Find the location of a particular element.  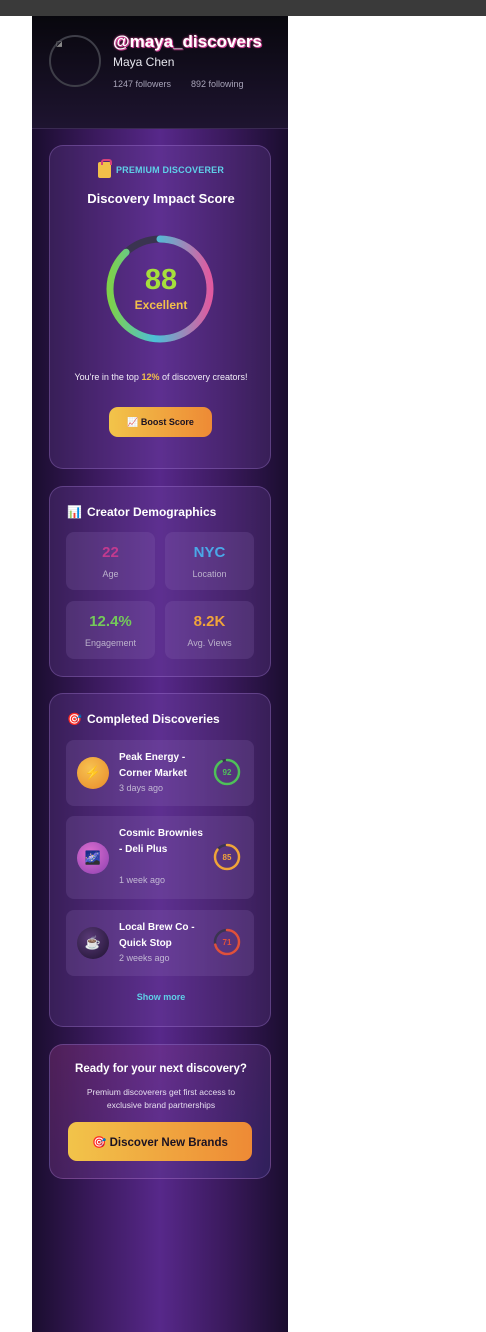

shopping-bag-icon is located at coordinates (104, 168).